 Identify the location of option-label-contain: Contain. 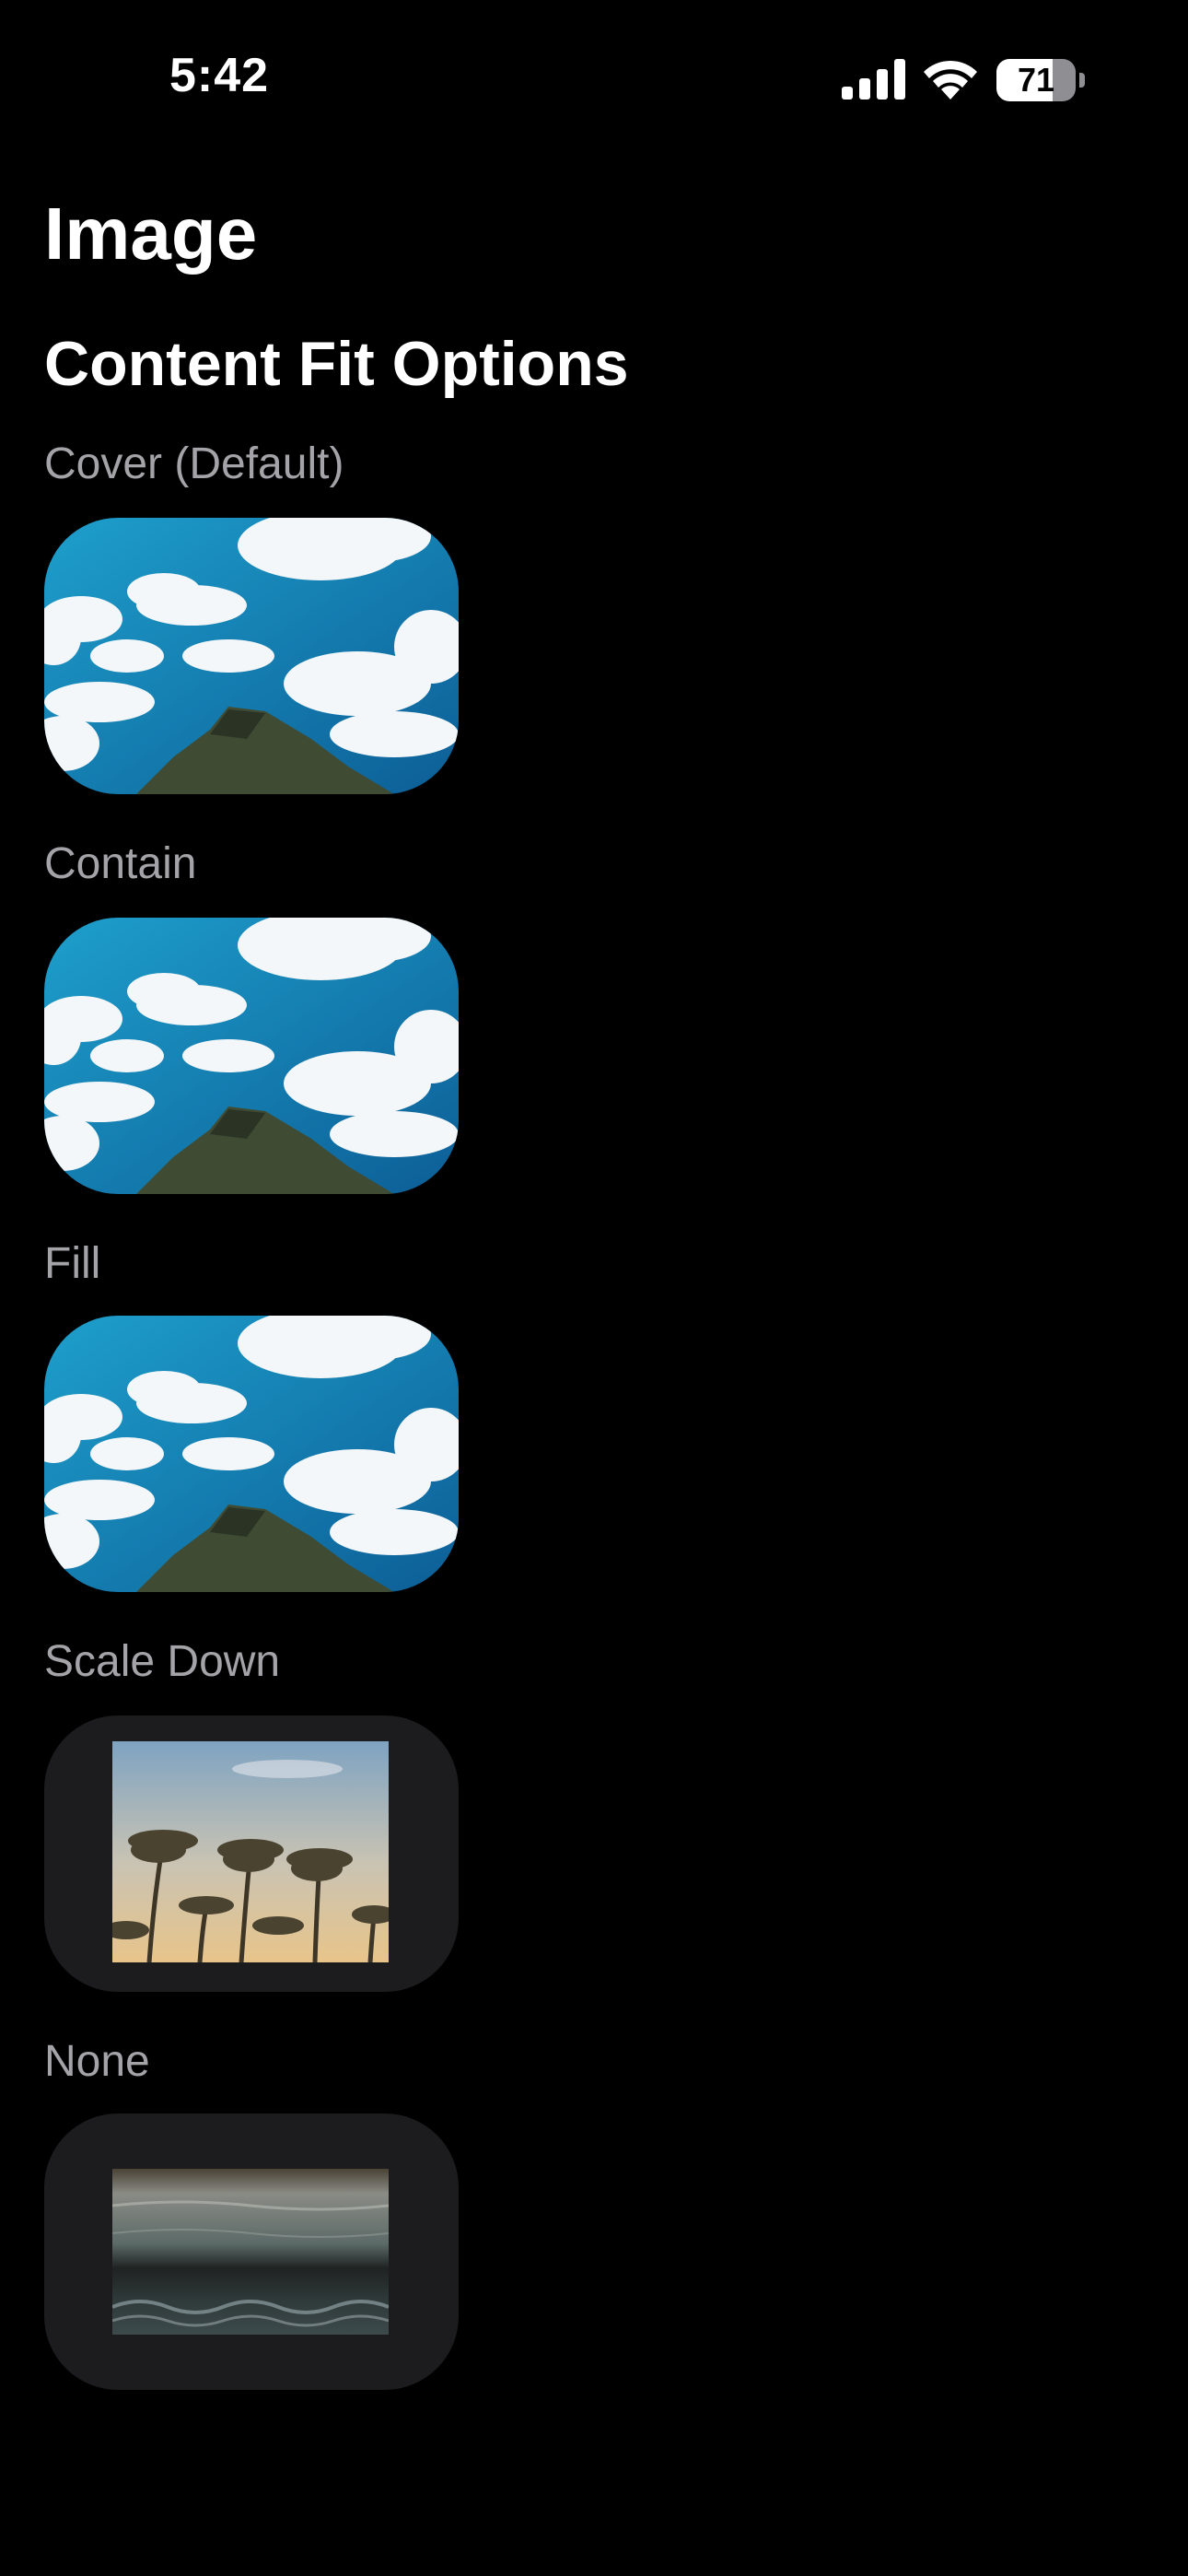
(120, 863).